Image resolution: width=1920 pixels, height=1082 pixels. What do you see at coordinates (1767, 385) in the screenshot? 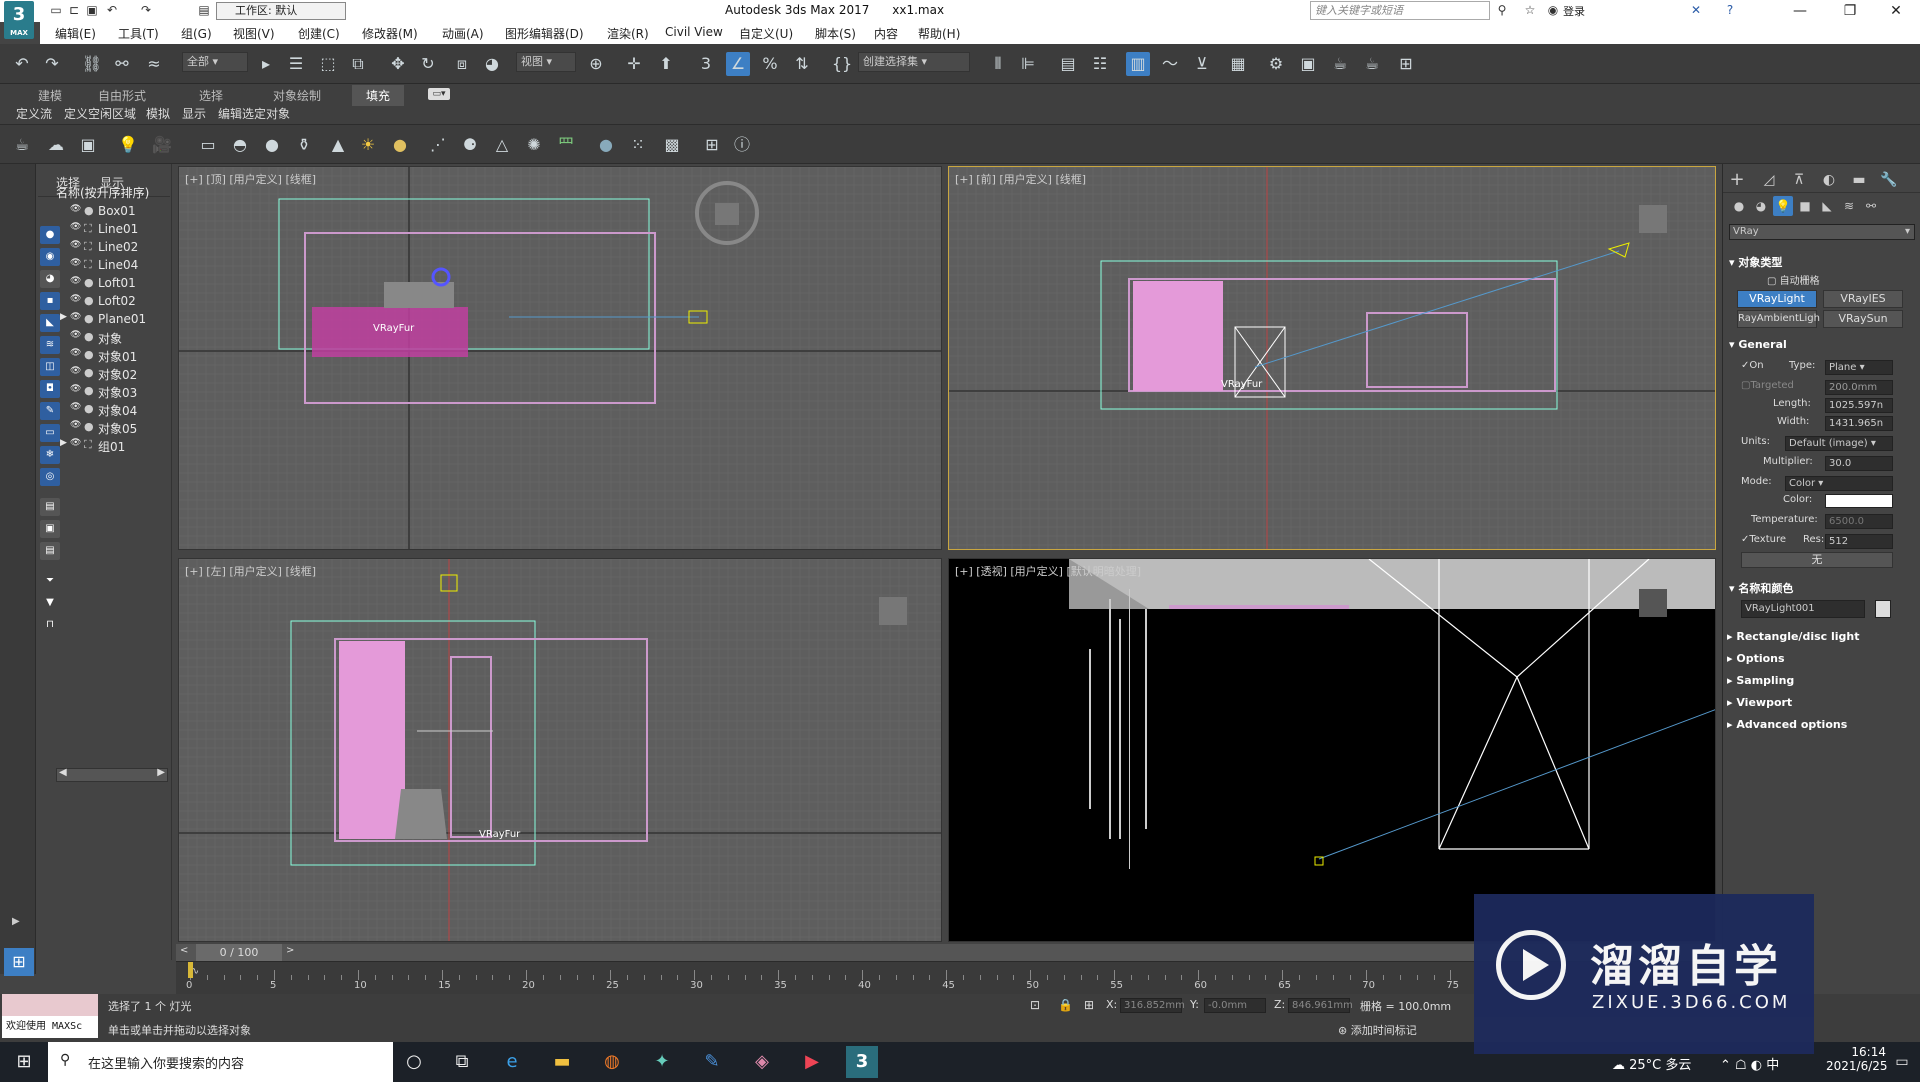
I see `targeted-checkbox: ▢Targeted` at bounding box center [1767, 385].